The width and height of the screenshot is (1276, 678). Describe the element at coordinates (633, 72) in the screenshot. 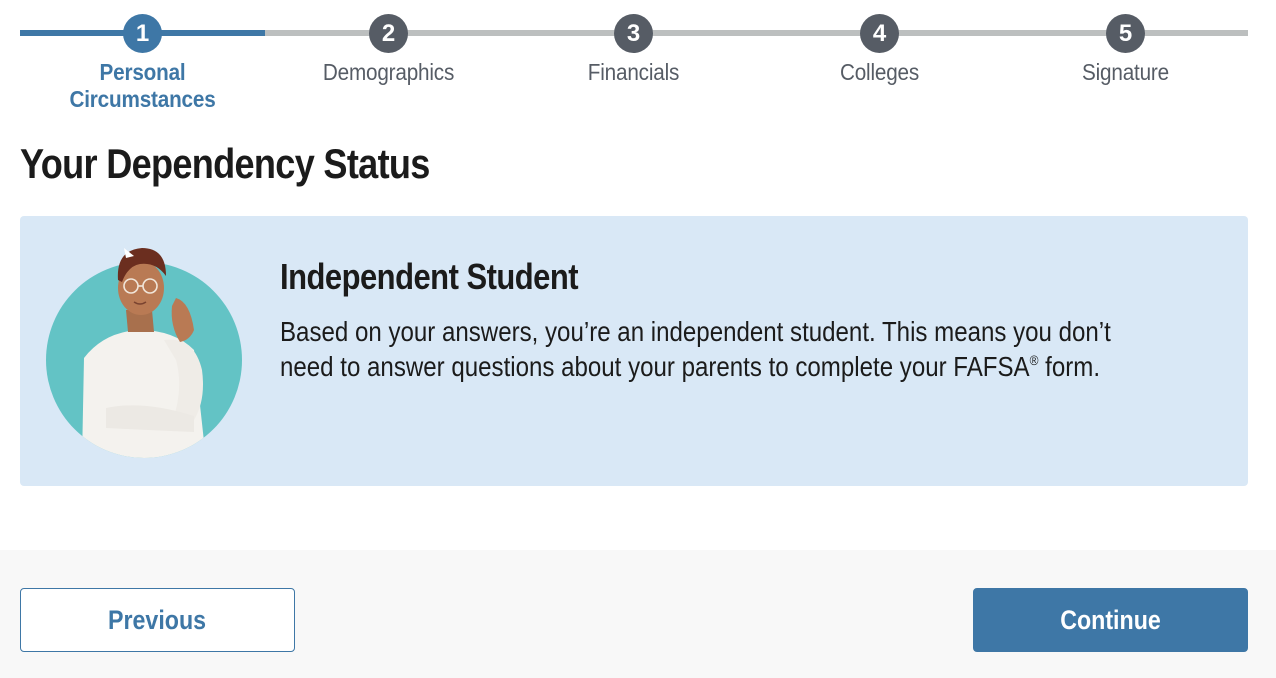

I see `step-label: Financials` at that location.